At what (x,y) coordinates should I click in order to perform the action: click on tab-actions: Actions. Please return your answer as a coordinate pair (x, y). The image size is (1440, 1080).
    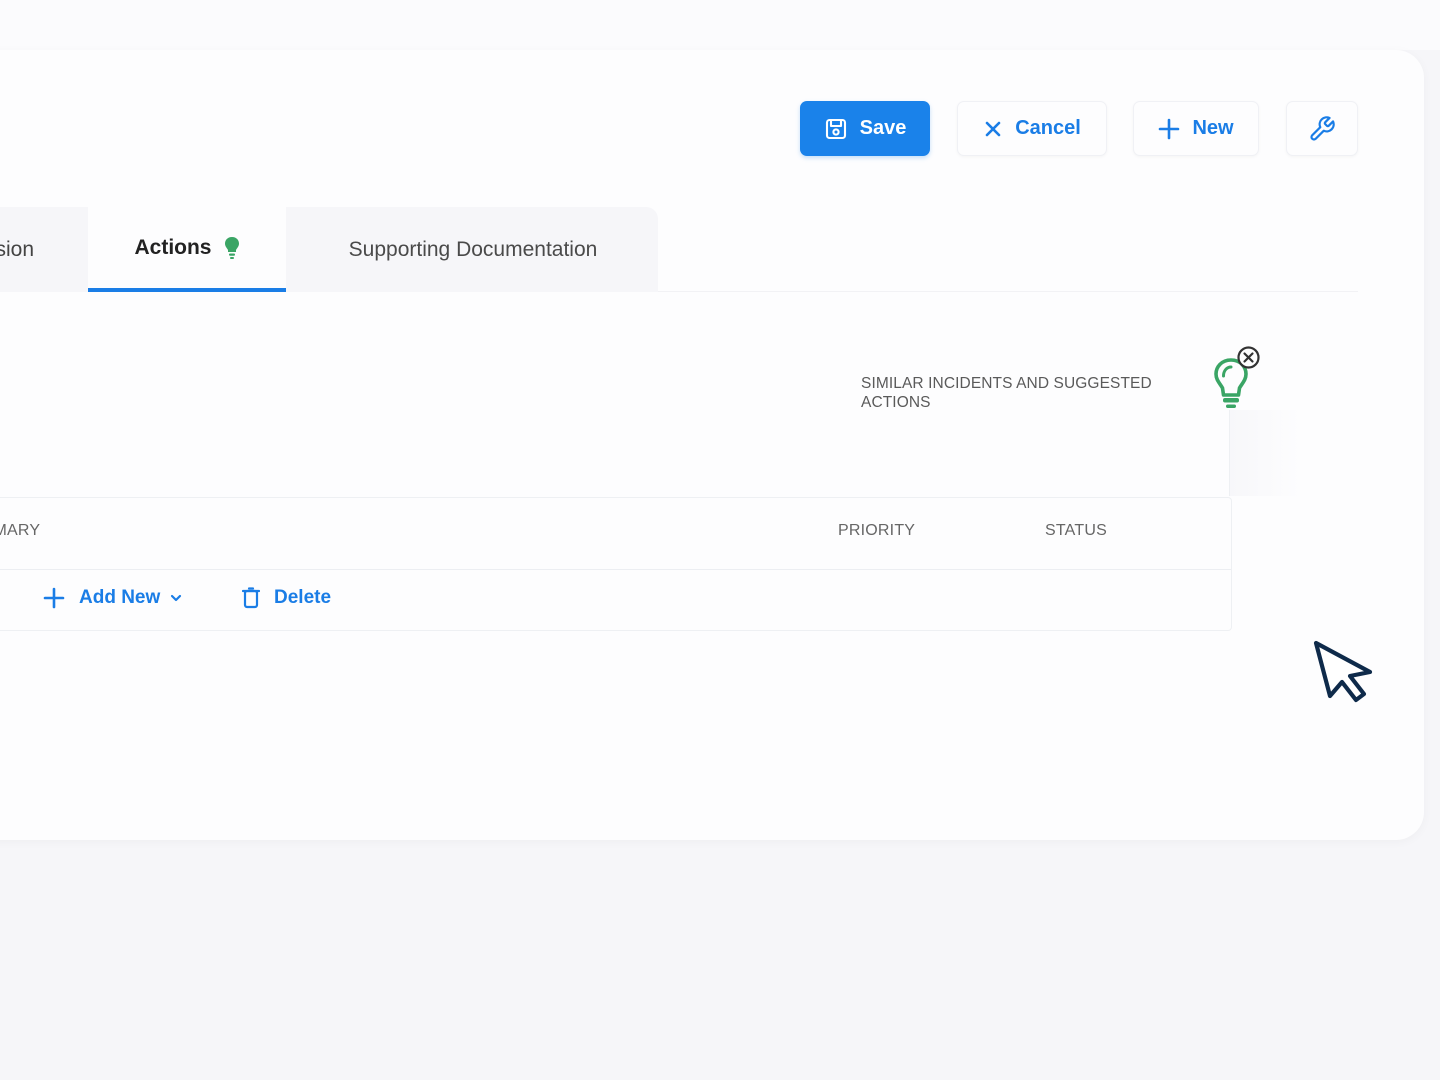
    Looking at the image, I should click on (187, 249).